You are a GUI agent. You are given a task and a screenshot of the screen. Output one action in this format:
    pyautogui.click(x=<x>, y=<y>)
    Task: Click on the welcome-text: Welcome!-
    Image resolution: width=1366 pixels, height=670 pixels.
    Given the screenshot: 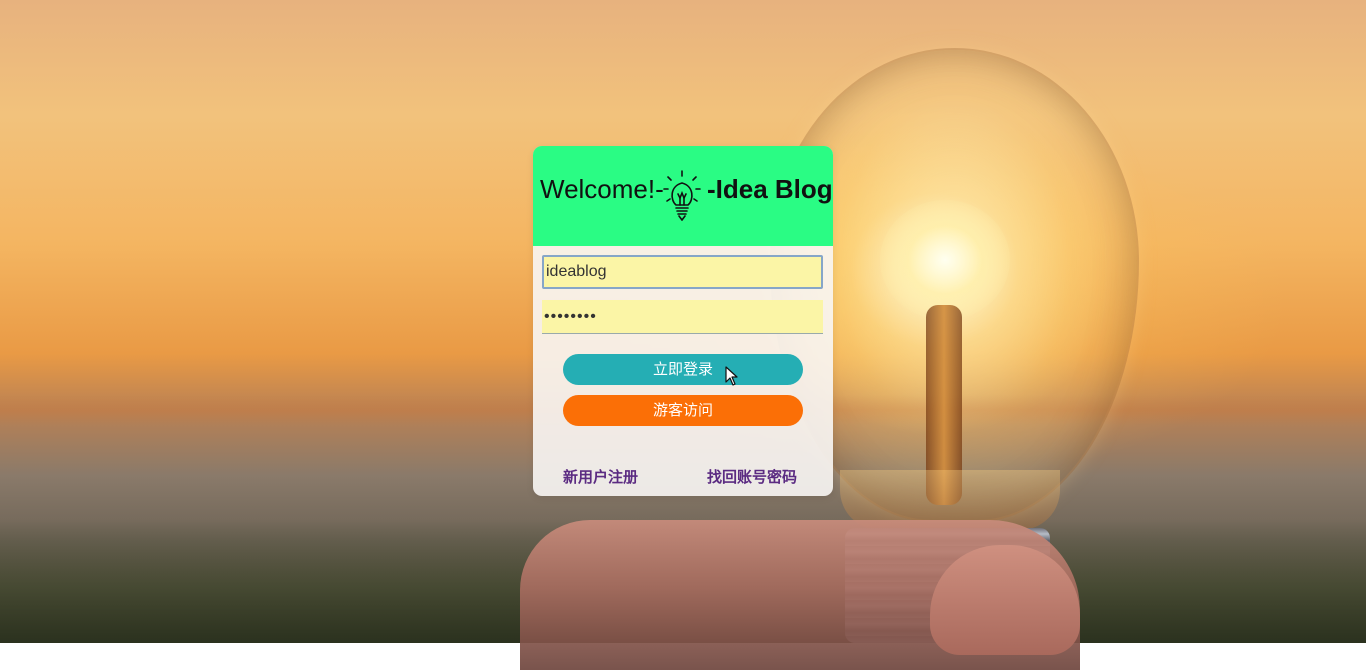 What is the action you would take?
    pyautogui.click(x=602, y=189)
    